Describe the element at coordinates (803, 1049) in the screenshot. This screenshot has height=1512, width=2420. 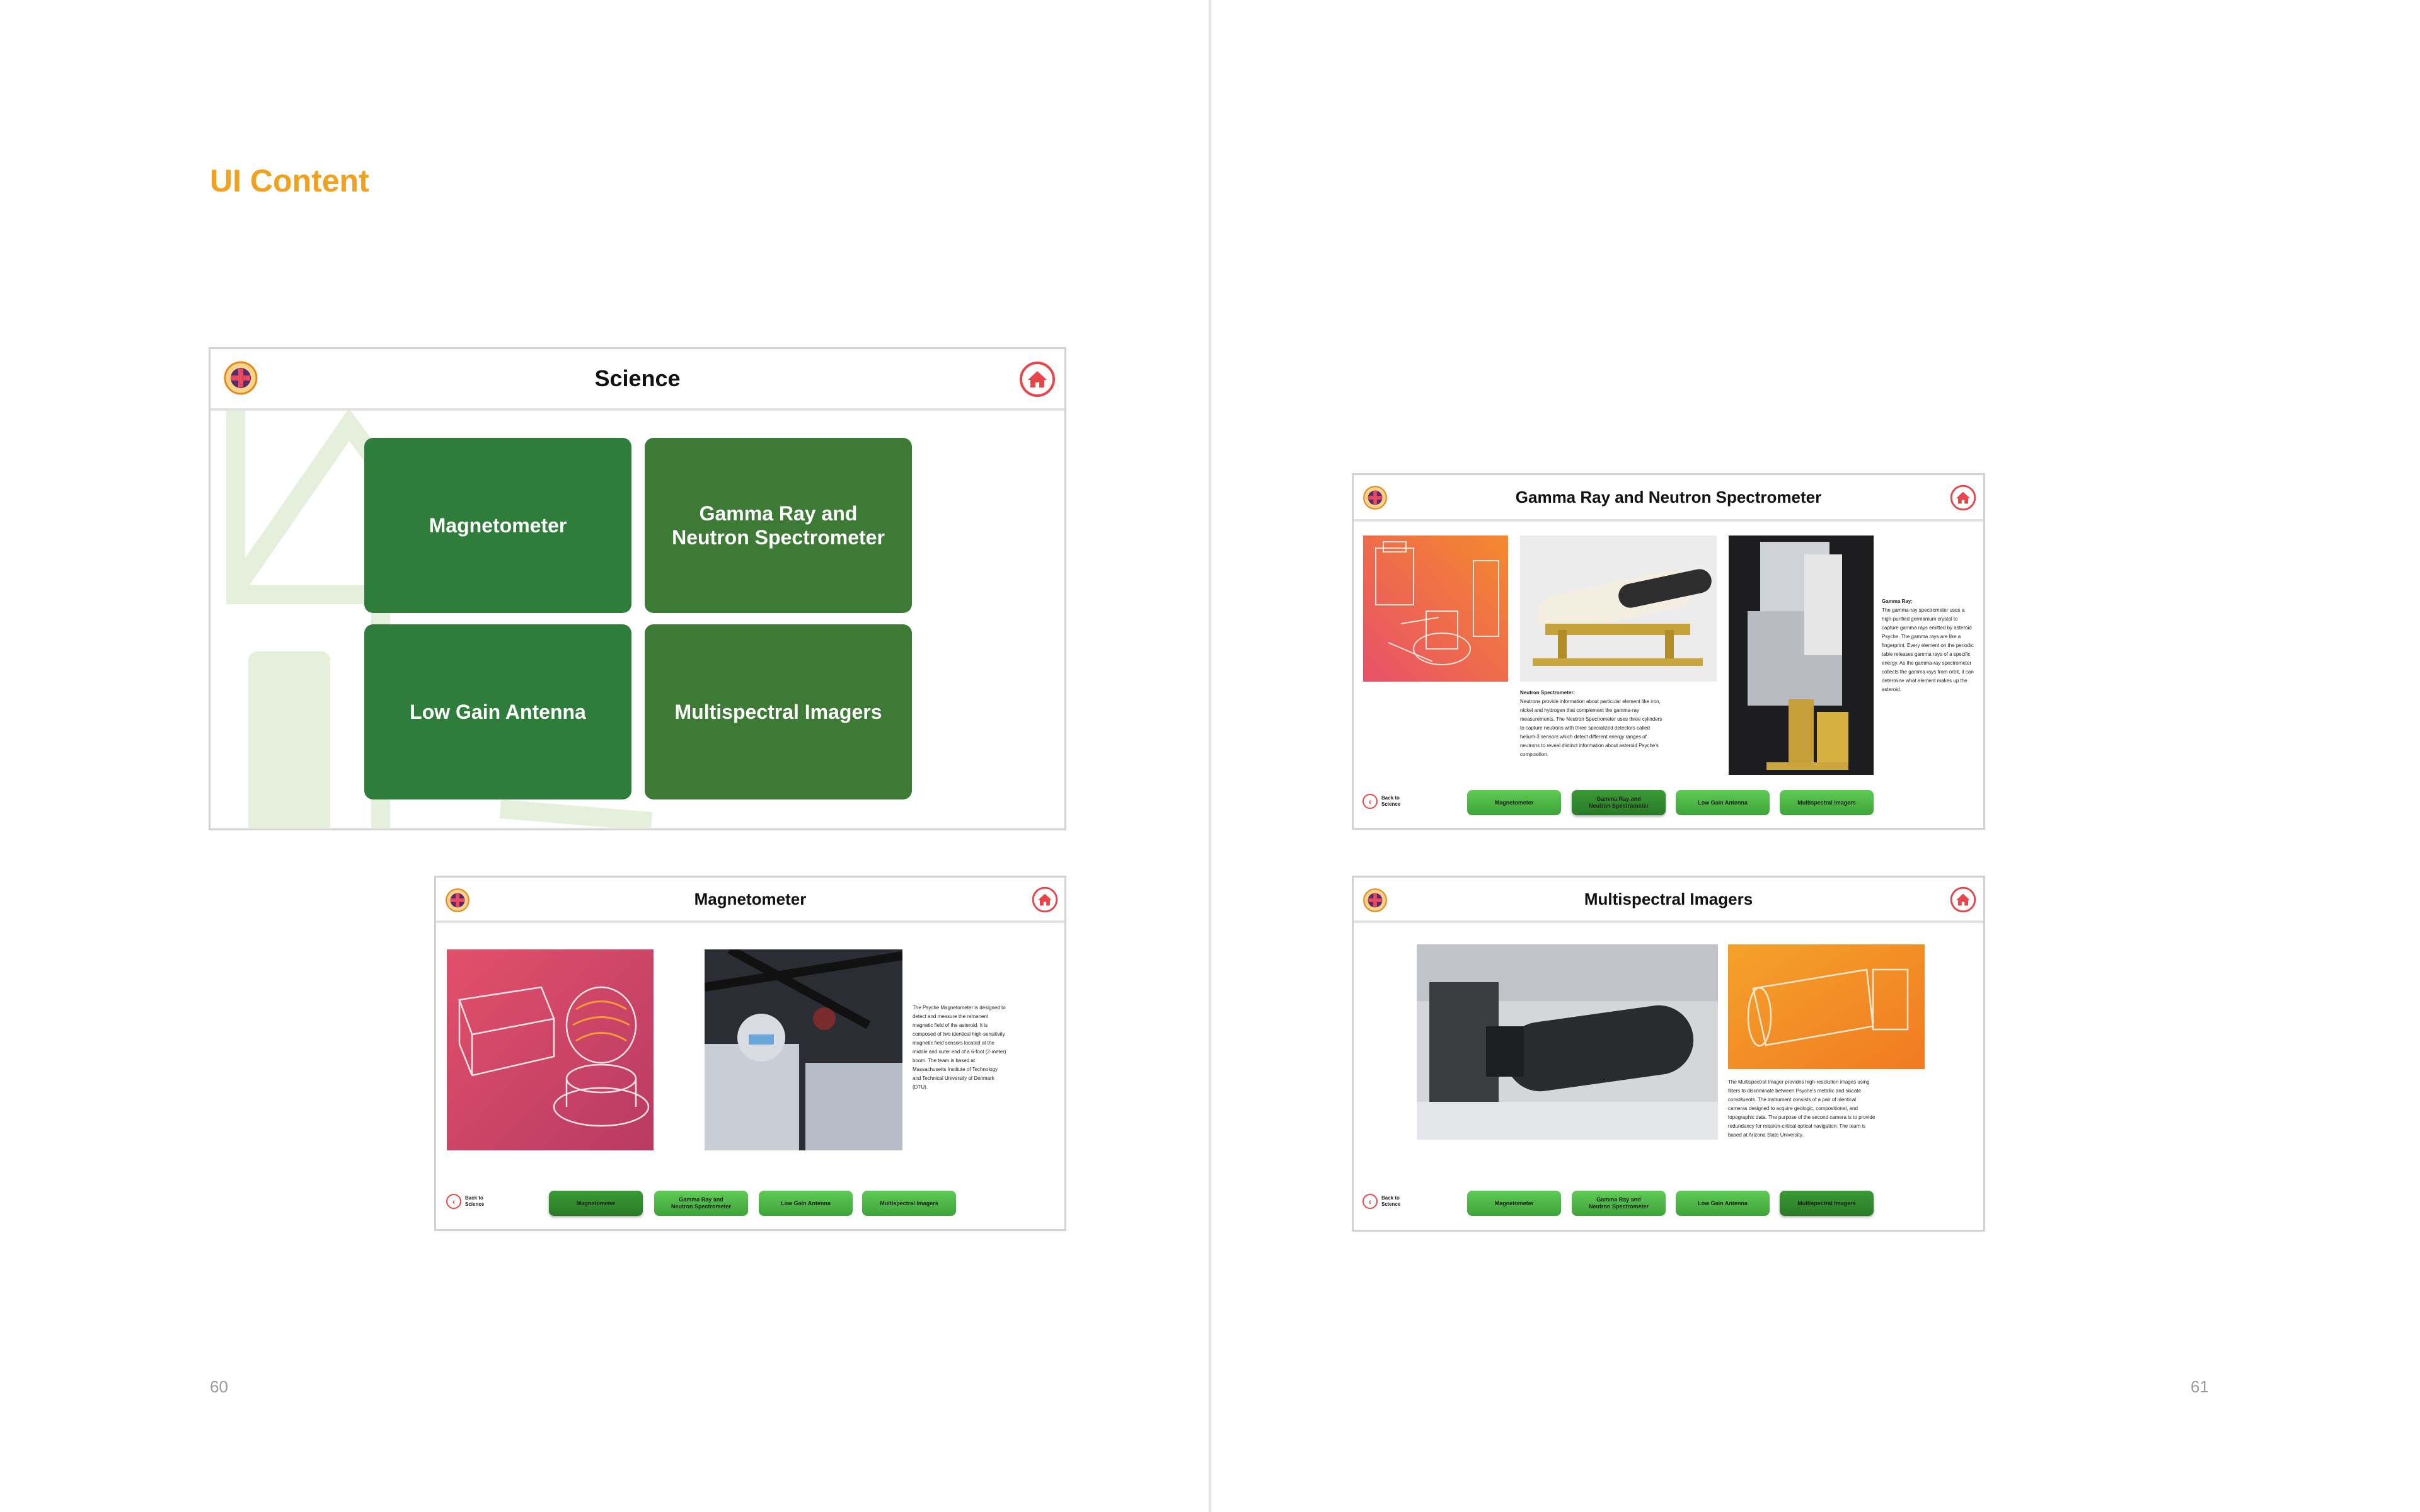
I see `magnetometer-photo` at that location.